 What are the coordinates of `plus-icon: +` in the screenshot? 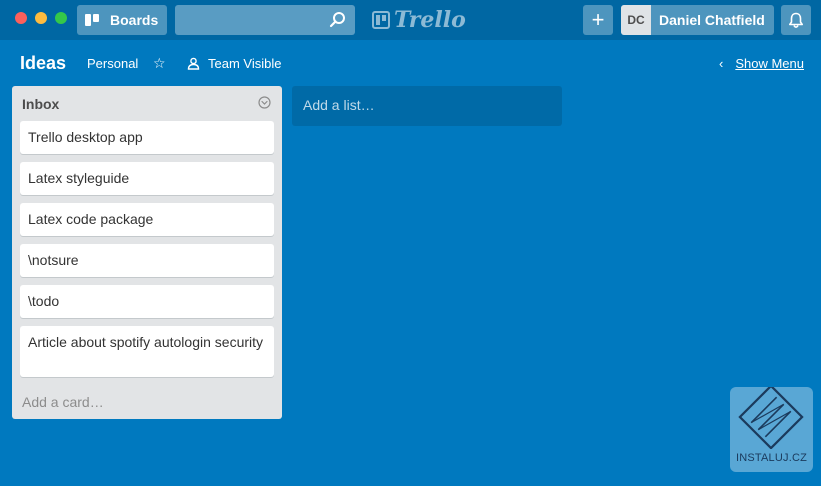 It's located at (598, 19).